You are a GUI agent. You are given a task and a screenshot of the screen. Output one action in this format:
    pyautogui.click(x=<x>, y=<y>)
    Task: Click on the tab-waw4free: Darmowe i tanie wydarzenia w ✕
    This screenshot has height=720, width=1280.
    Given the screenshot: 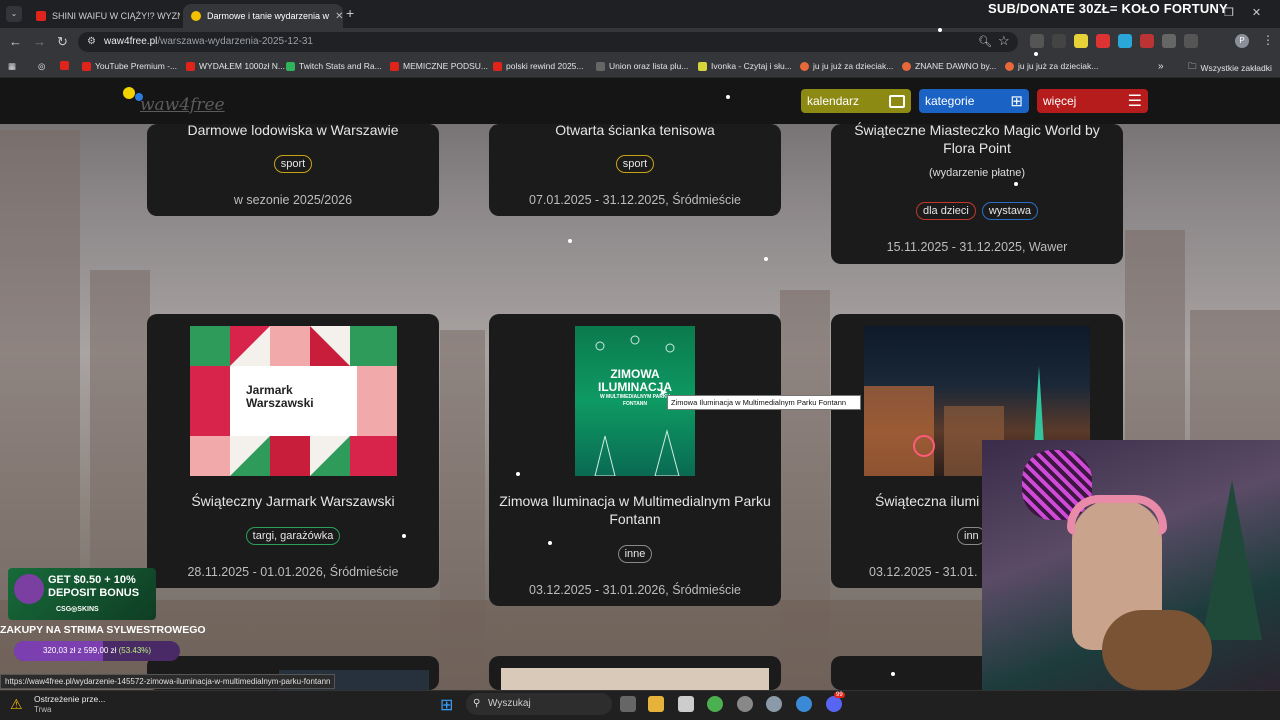 What is the action you would take?
    pyautogui.click(x=263, y=16)
    